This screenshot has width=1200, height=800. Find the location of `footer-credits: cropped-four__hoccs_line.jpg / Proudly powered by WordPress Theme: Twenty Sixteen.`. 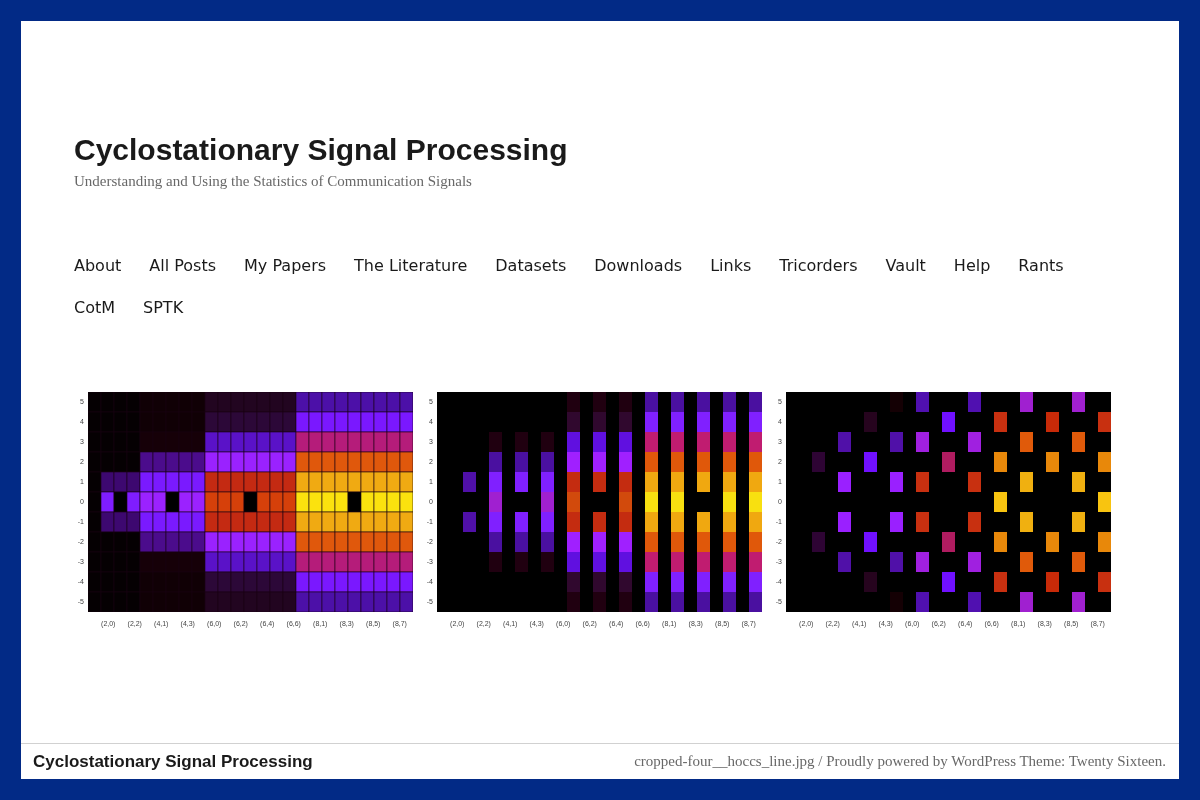

footer-credits: cropped-four__hoccs_line.jpg / Proudly powered by WordPress Theme: Twenty Sixteen. is located at coordinates (900, 761).